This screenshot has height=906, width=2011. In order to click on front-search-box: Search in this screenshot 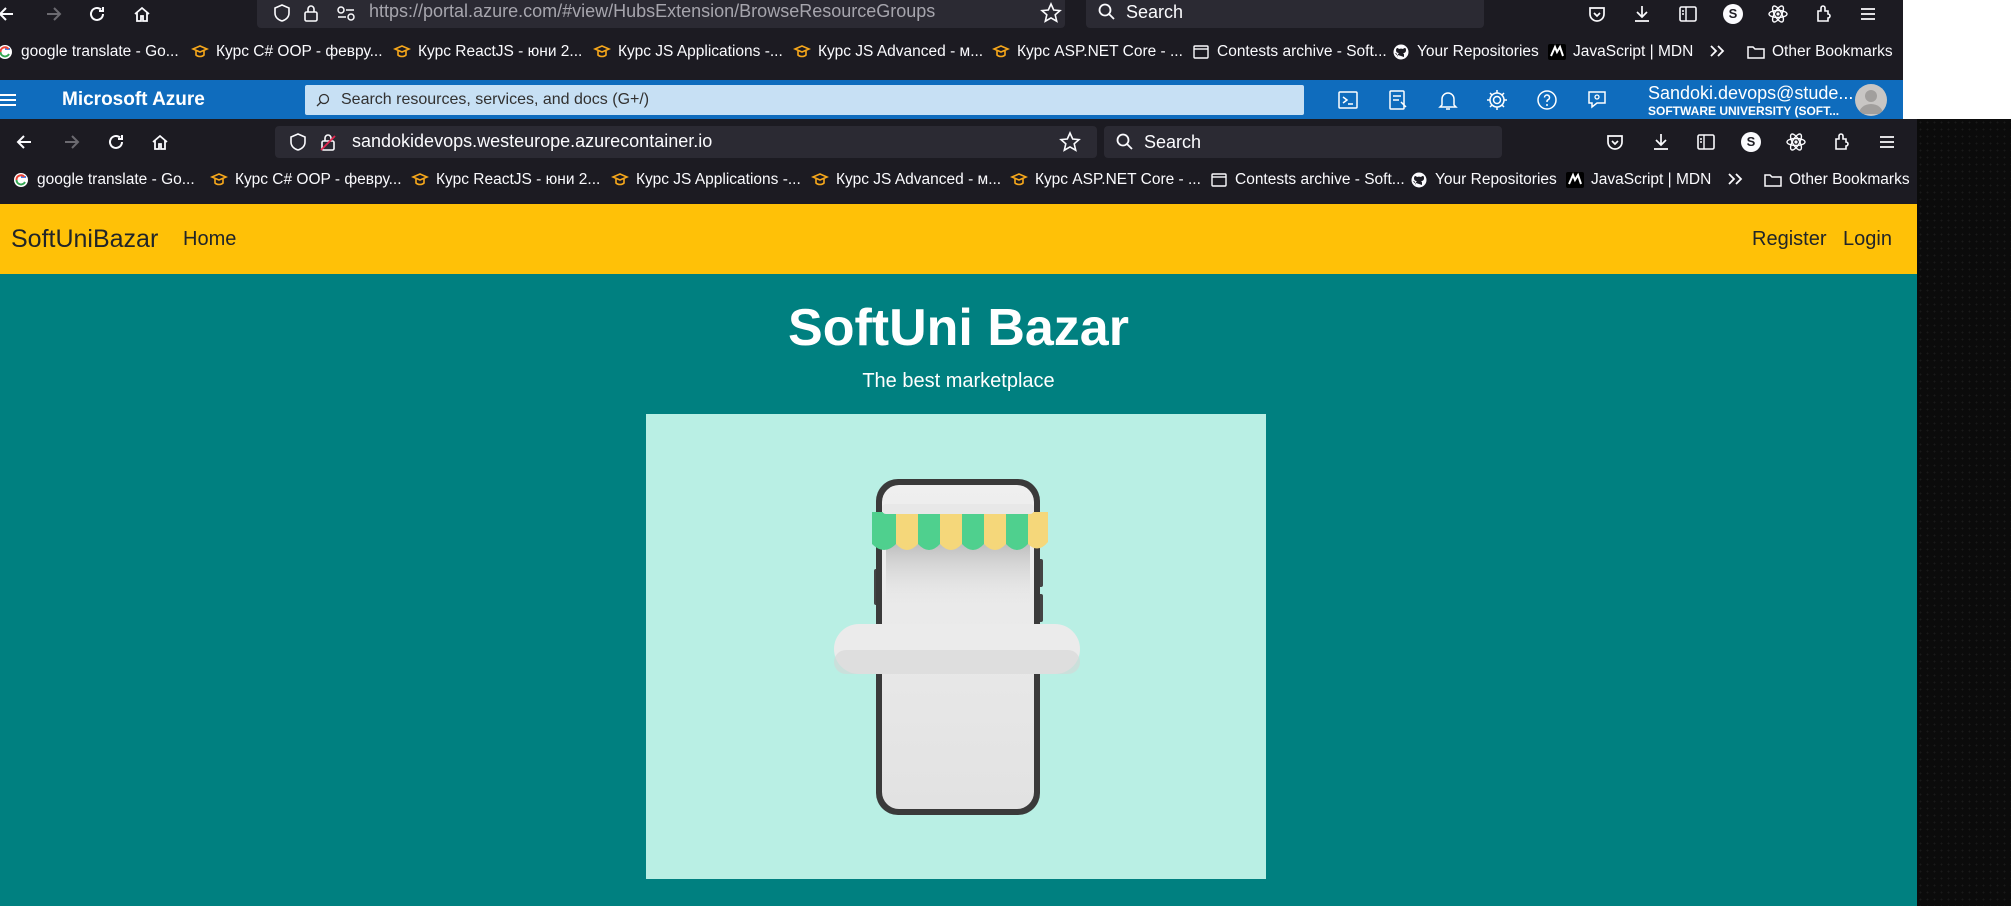, I will do `click(1303, 142)`.